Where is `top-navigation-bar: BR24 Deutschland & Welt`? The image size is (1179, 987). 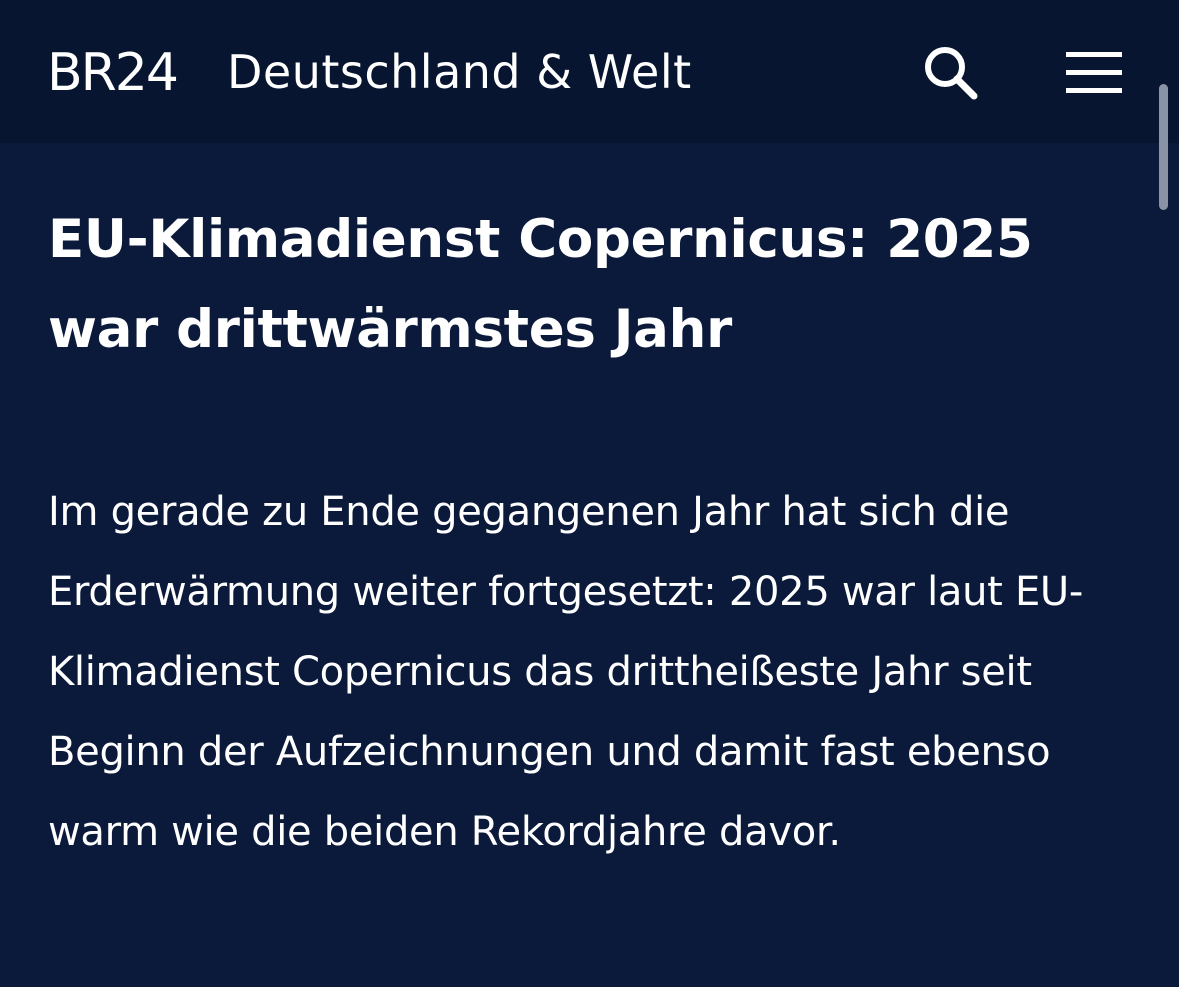
top-navigation-bar: BR24 Deutschland & Welt is located at coordinates (589, 71).